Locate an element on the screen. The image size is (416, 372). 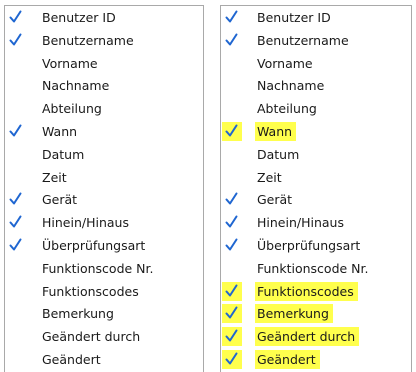
menu-item-label: Datum is located at coordinates (63, 154).